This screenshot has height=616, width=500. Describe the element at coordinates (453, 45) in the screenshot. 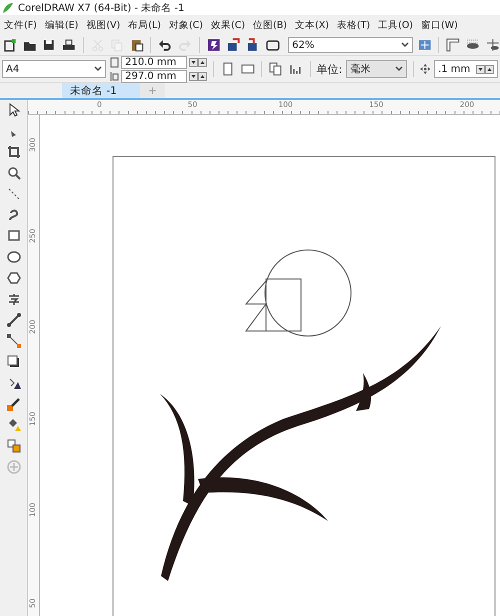

I see `rulers-icon` at that location.